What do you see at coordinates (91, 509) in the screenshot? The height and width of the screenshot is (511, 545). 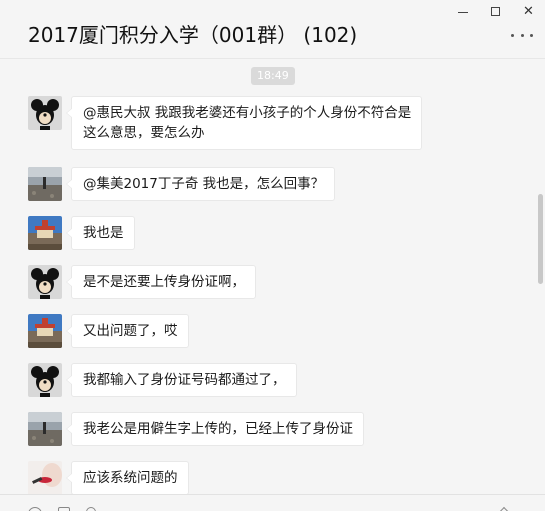 I see `screenshot-icon` at bounding box center [91, 509].